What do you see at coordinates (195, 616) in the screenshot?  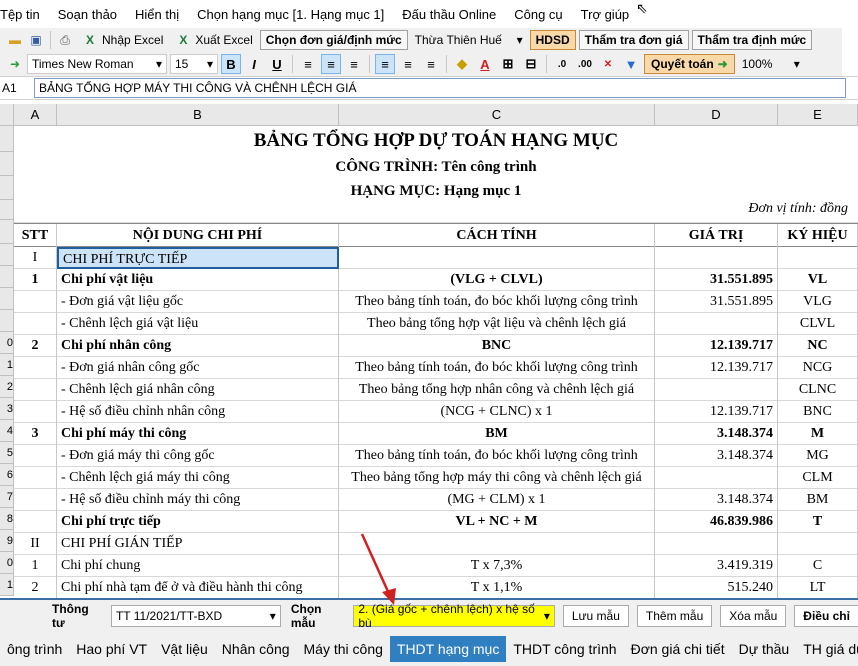 I see `circular-select: TT 11/2021/TT-BXD ▾` at bounding box center [195, 616].